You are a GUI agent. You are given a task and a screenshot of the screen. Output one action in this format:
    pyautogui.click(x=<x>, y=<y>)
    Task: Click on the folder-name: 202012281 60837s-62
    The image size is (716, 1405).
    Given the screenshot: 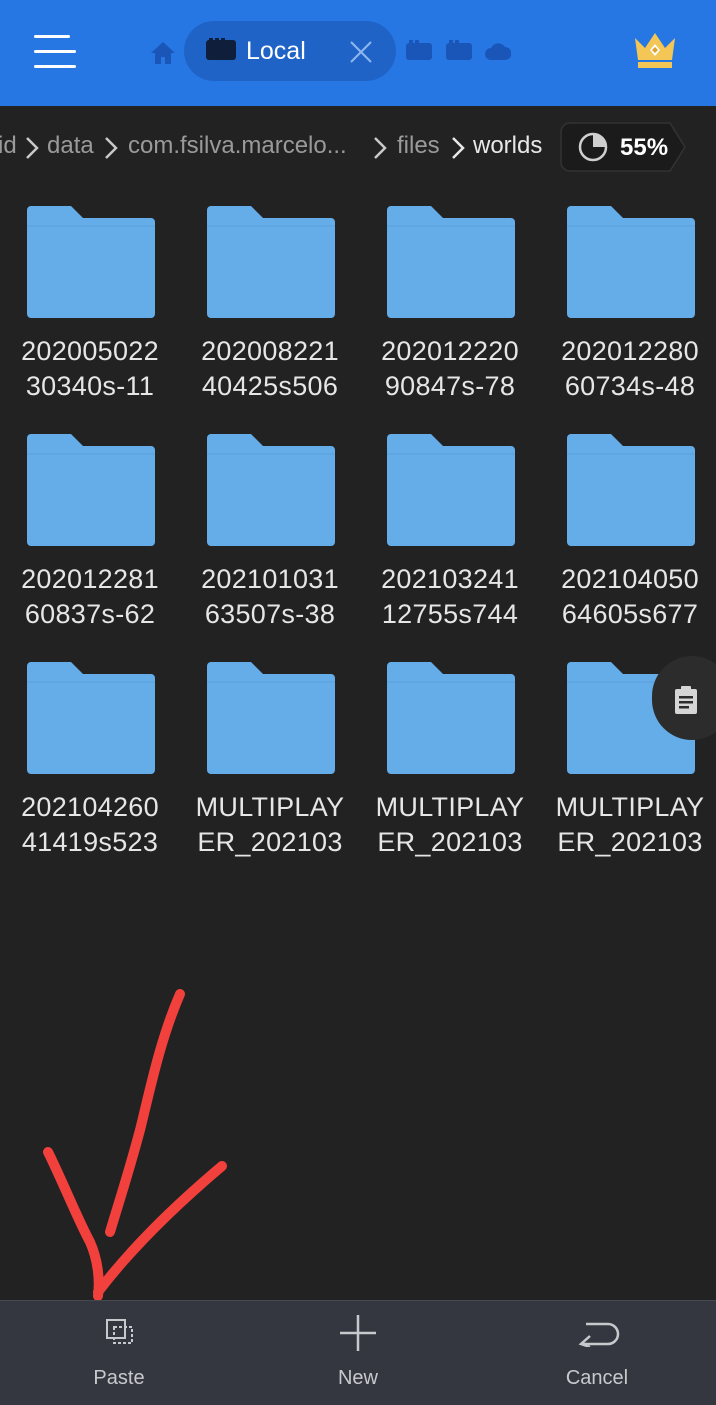 What is the action you would take?
    pyautogui.click(x=90, y=597)
    